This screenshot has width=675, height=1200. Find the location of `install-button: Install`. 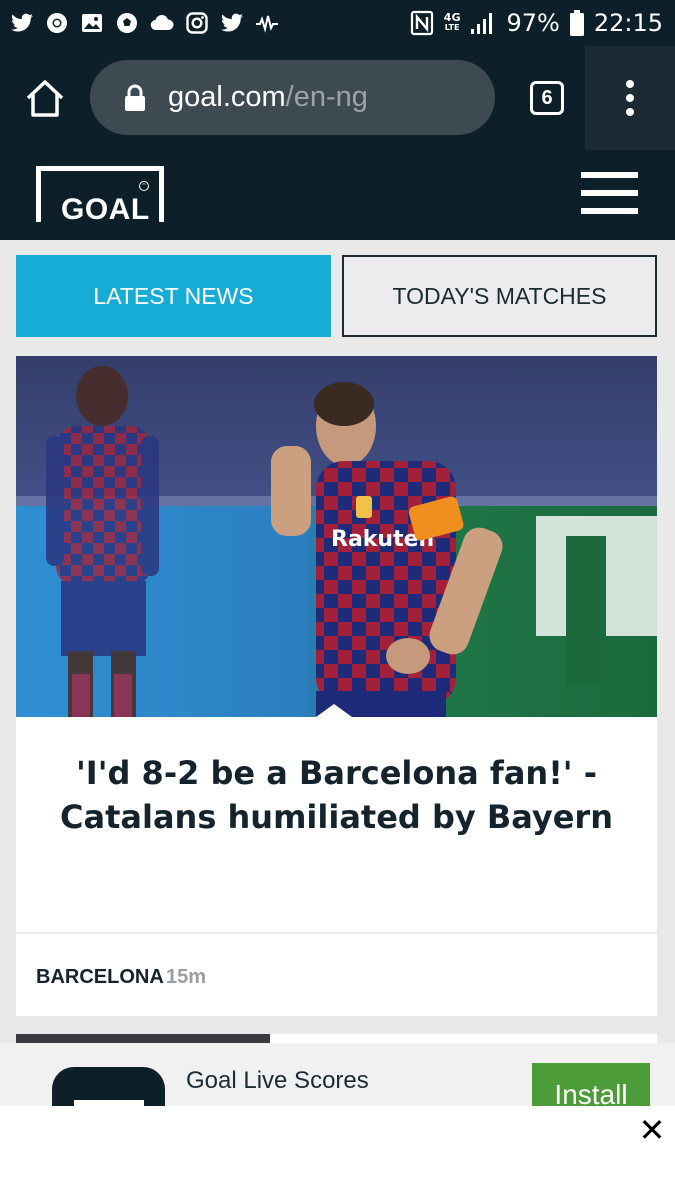

install-button: Install is located at coordinates (591, 1085).